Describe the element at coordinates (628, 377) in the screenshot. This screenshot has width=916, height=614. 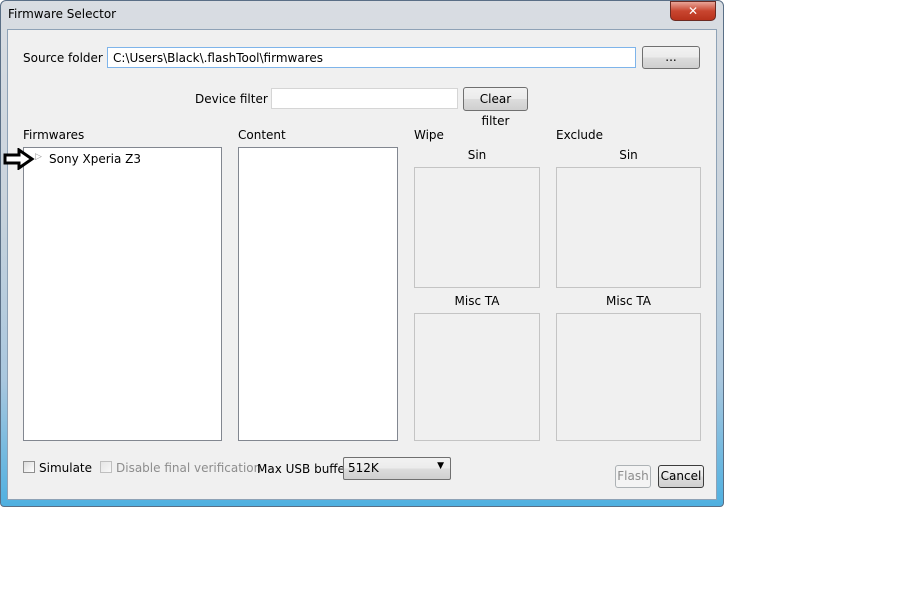
I see `exclude-misc-list` at that location.